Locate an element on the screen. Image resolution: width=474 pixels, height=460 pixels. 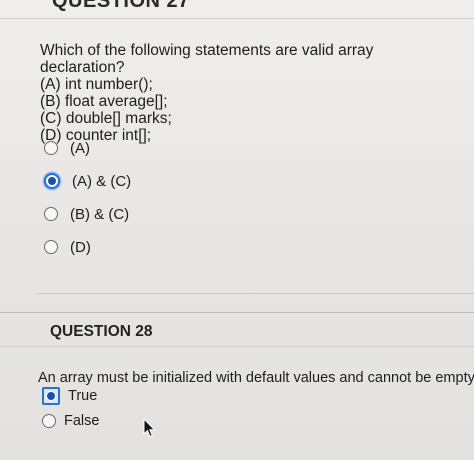
question-27-title: QUESTION 27 is located at coordinates (121, 6).